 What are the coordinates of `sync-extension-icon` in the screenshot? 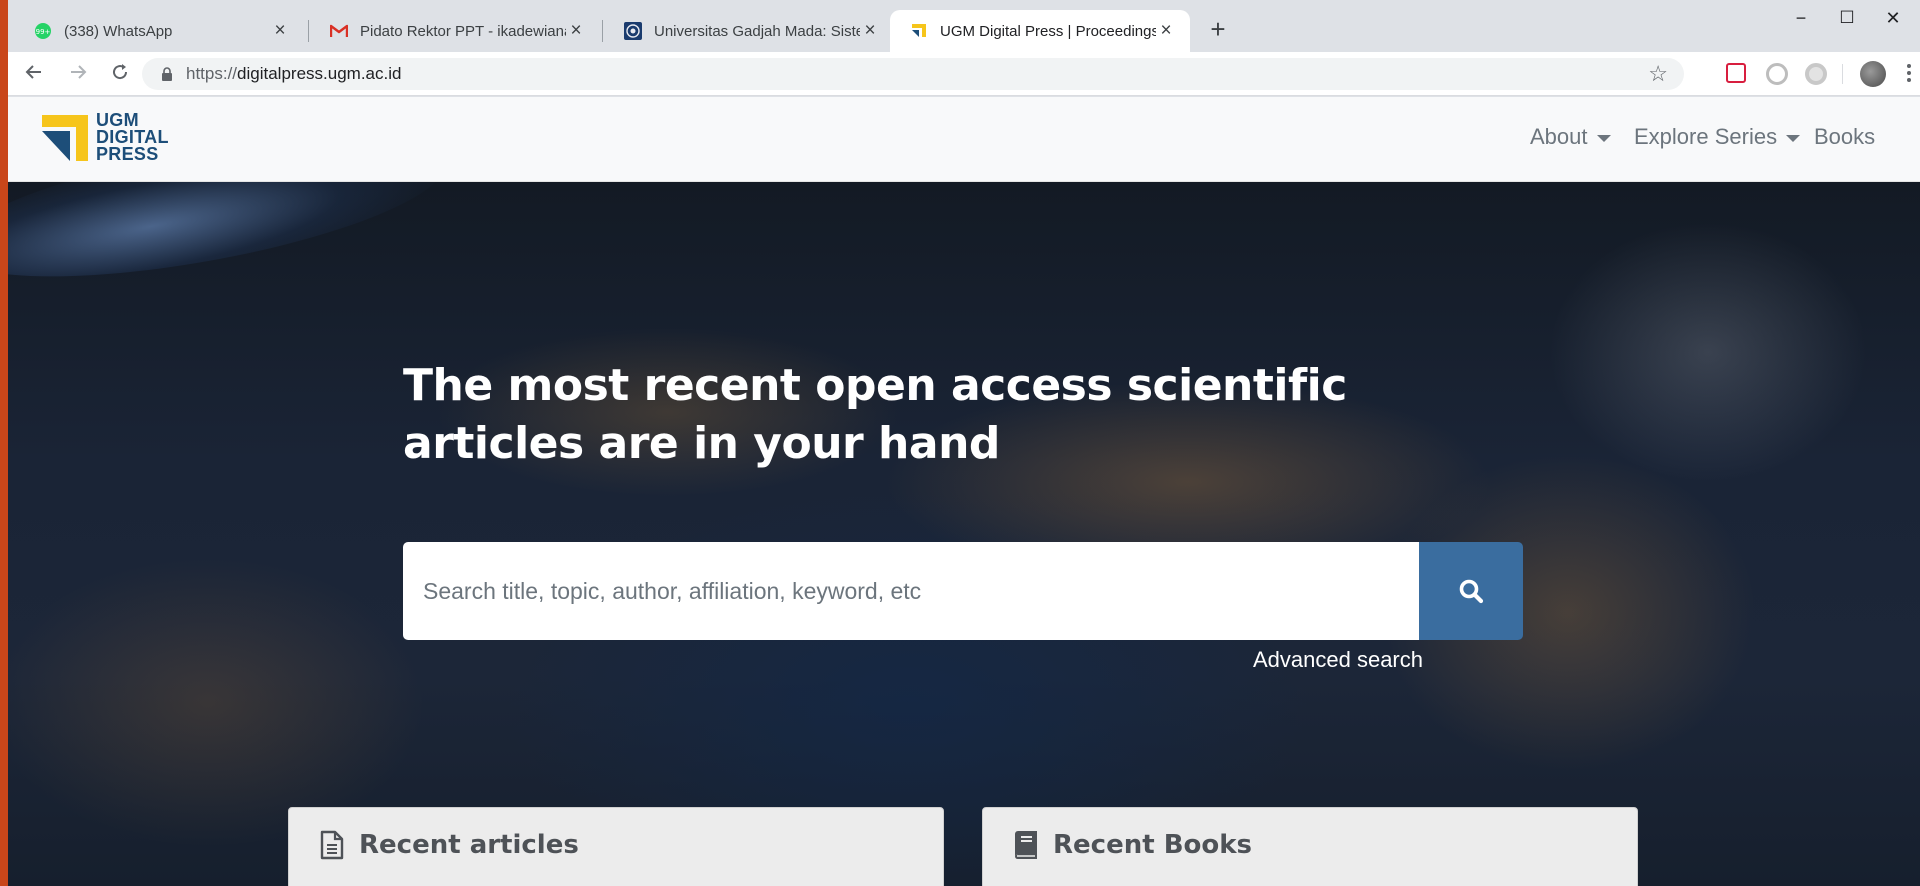 It's located at (1777, 74).